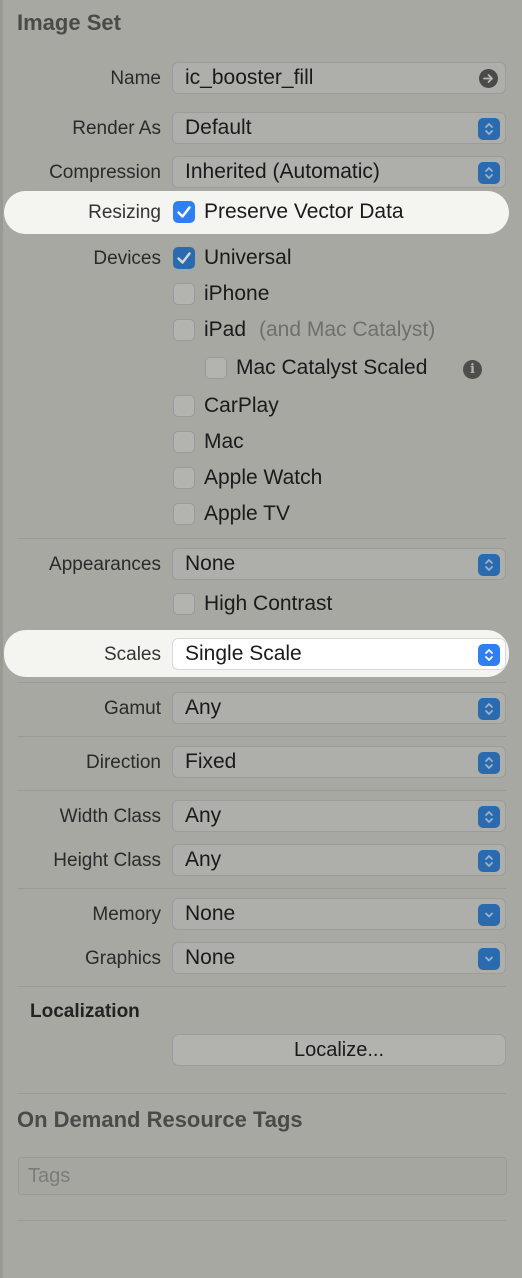  I want to click on iphone-checkbox, so click(184, 294).